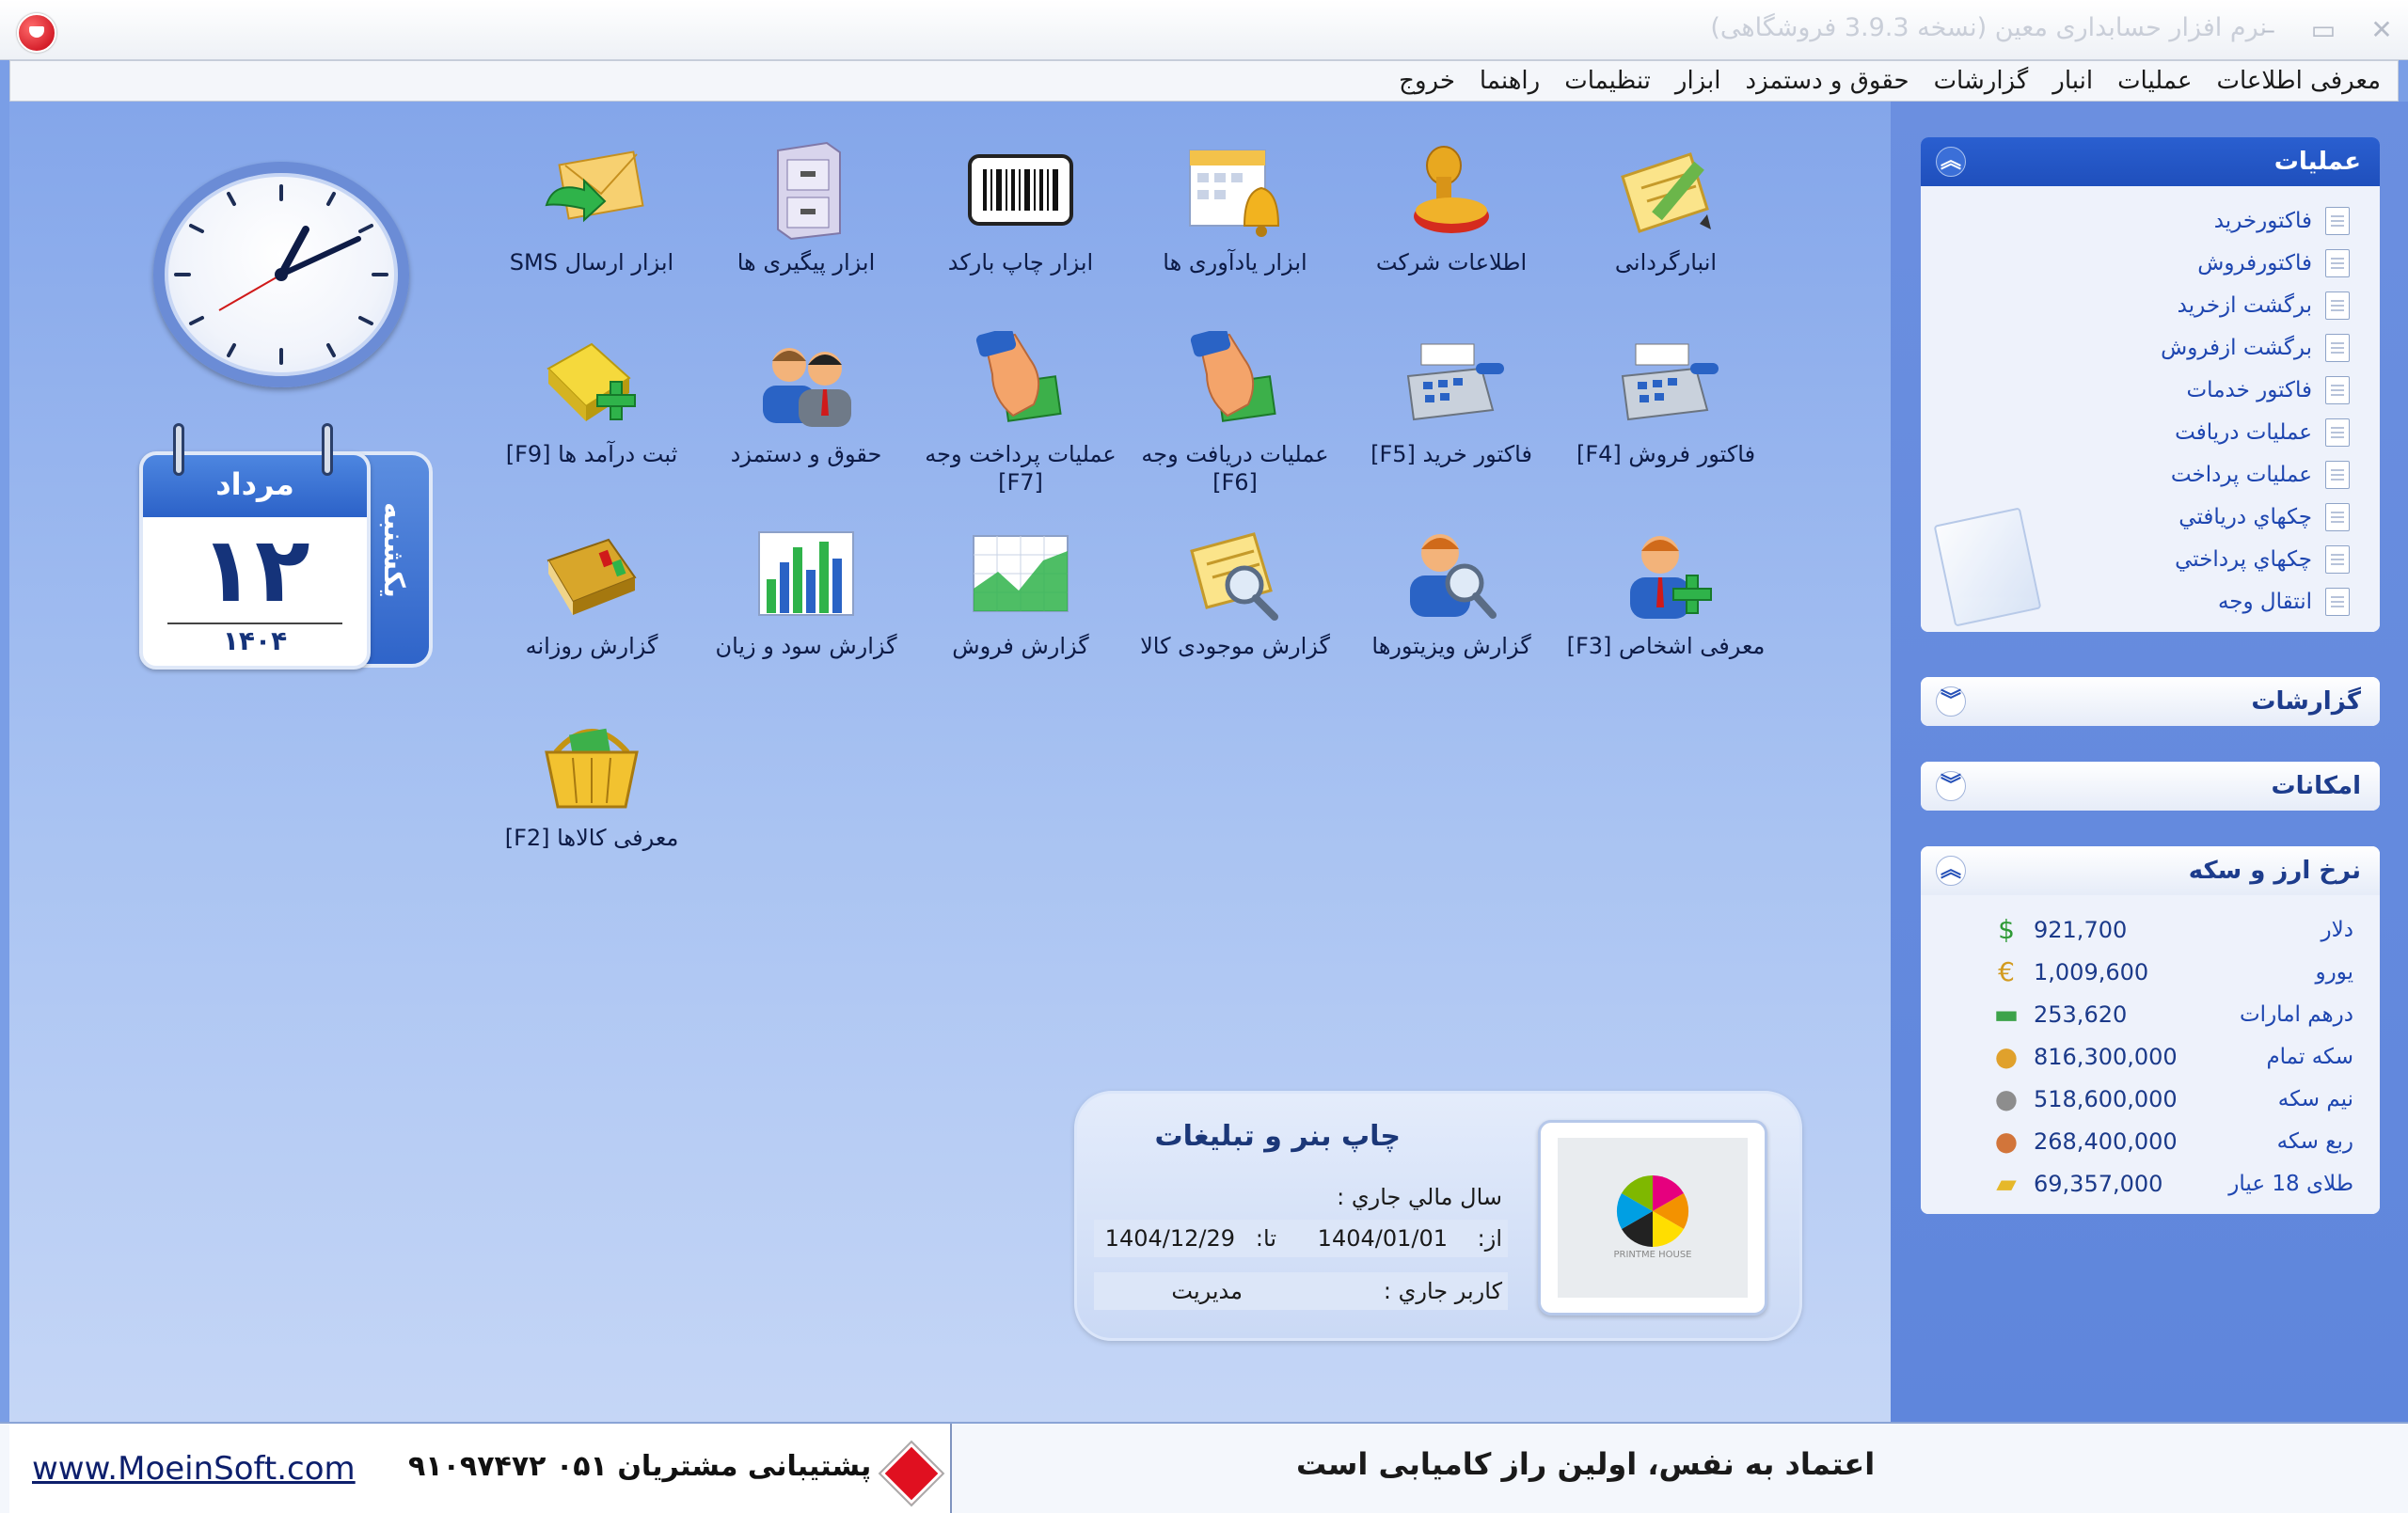 The height and width of the screenshot is (1513, 2408). I want to click on operations-item-purchase-return: برگشت ازخرید, so click(2151, 305).